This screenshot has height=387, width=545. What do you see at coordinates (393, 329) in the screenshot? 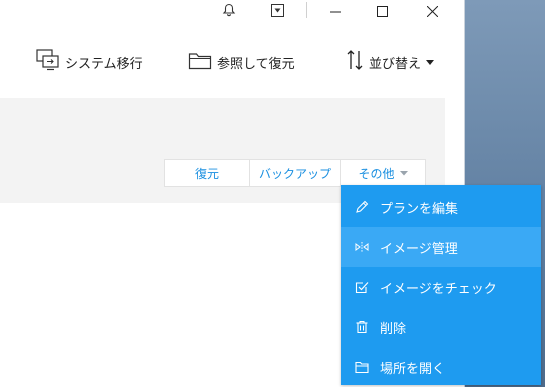
I see `menu-item-label: 削除` at bounding box center [393, 329].